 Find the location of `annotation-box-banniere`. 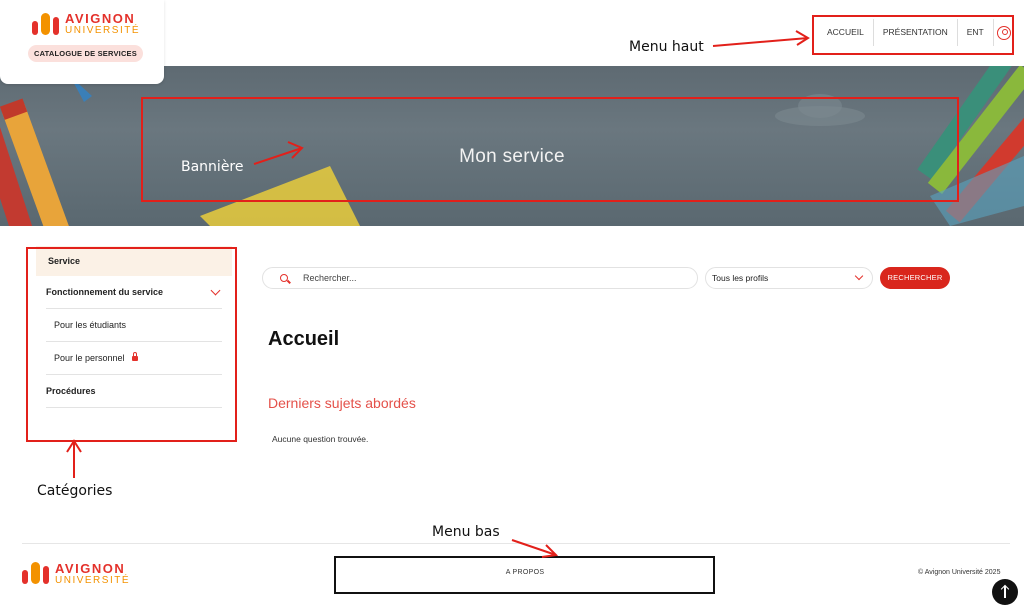

annotation-box-banniere is located at coordinates (550, 149).